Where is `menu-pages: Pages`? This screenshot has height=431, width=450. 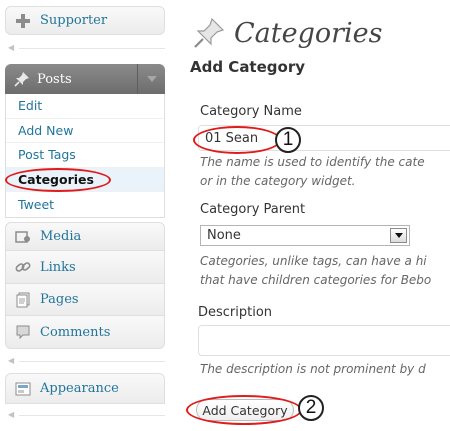
menu-pages: Pages is located at coordinates (85, 300).